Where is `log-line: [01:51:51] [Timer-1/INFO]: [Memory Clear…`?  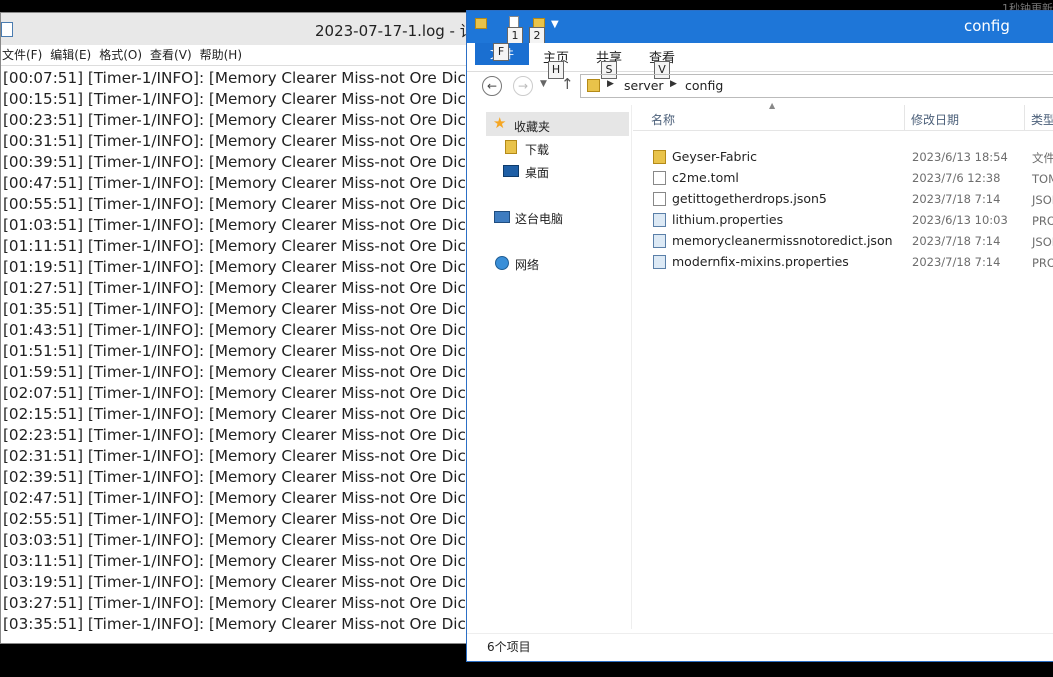
log-line: [01:51:51] [Timer-1/INFO]: [Memory Clear… is located at coordinates (241, 351).